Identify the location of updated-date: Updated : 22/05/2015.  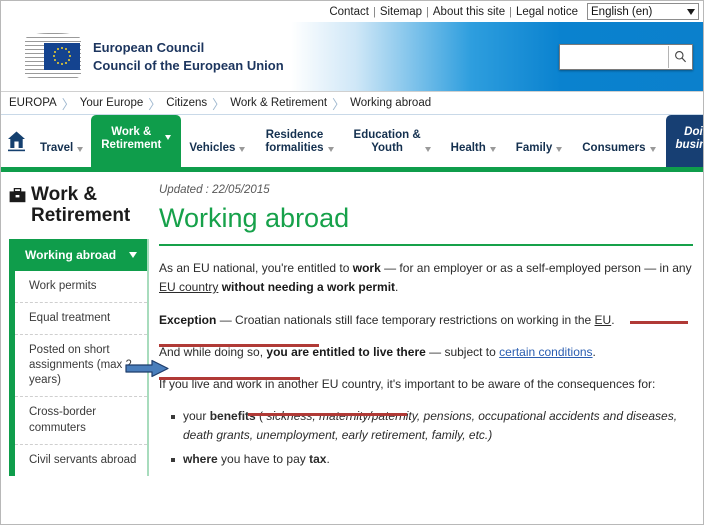
(214, 190).